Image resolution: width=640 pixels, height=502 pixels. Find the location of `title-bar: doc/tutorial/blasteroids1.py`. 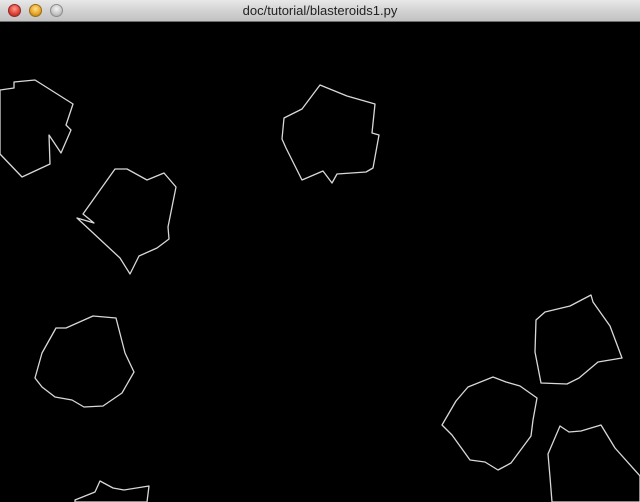

title-bar: doc/tutorial/blasteroids1.py is located at coordinates (320, 11).